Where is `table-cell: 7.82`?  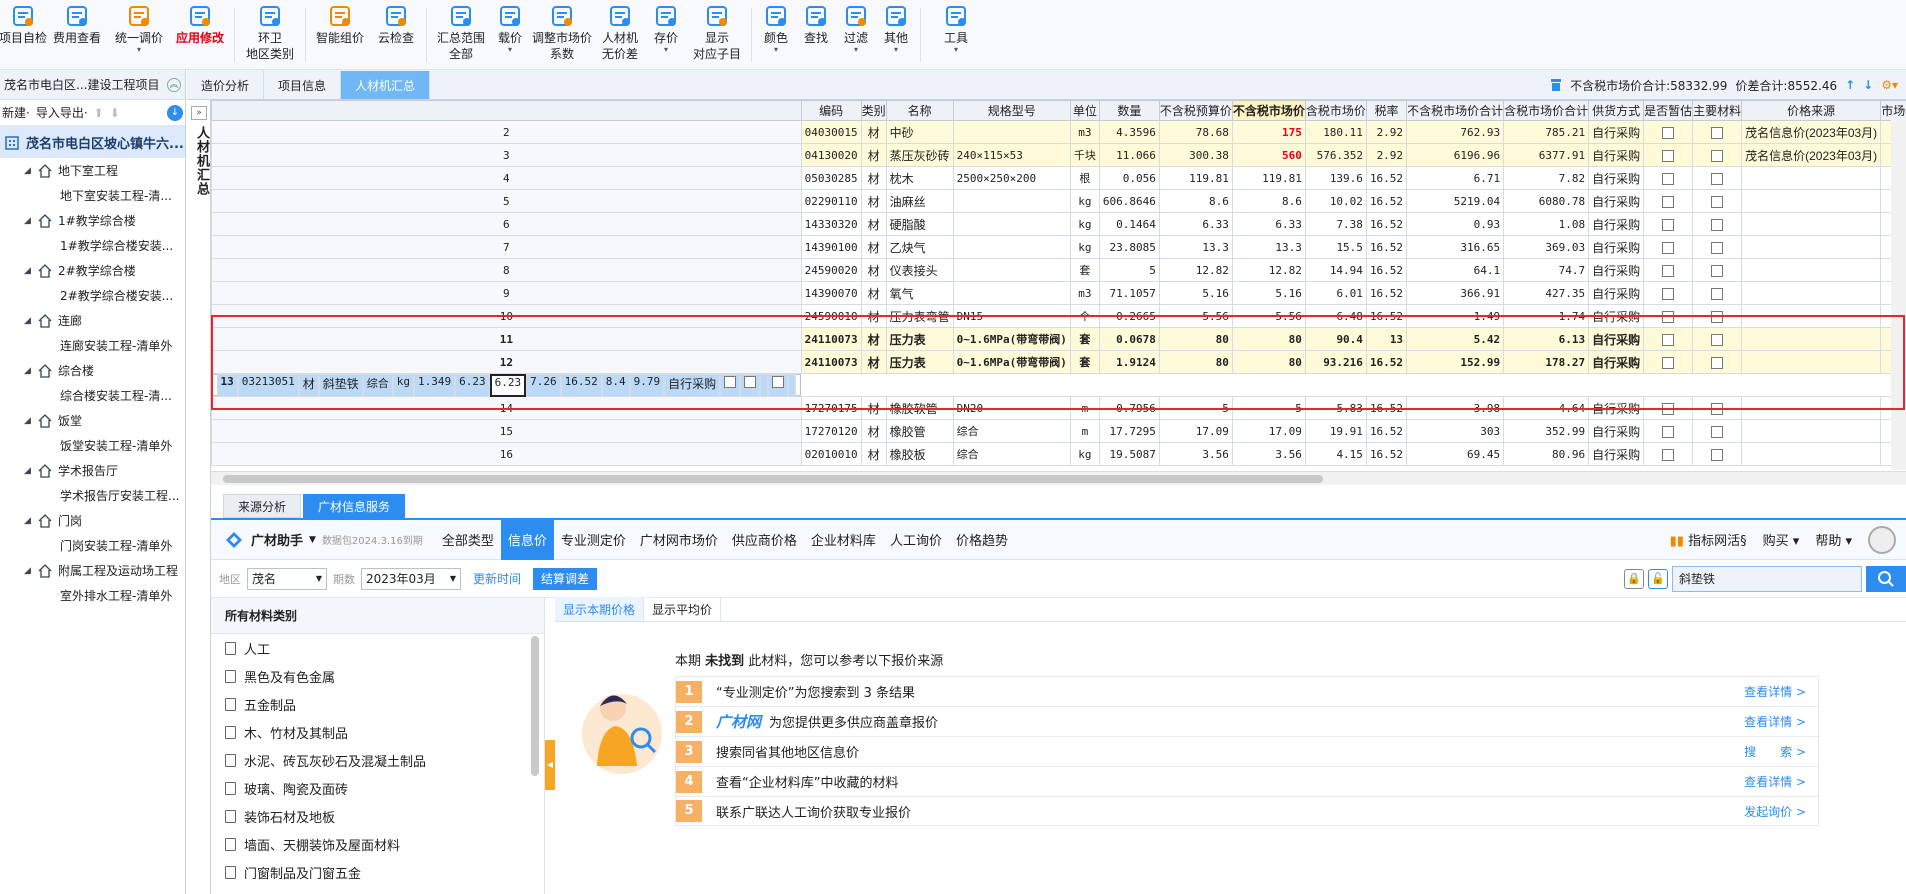 table-cell: 7.82 is located at coordinates (1546, 178).